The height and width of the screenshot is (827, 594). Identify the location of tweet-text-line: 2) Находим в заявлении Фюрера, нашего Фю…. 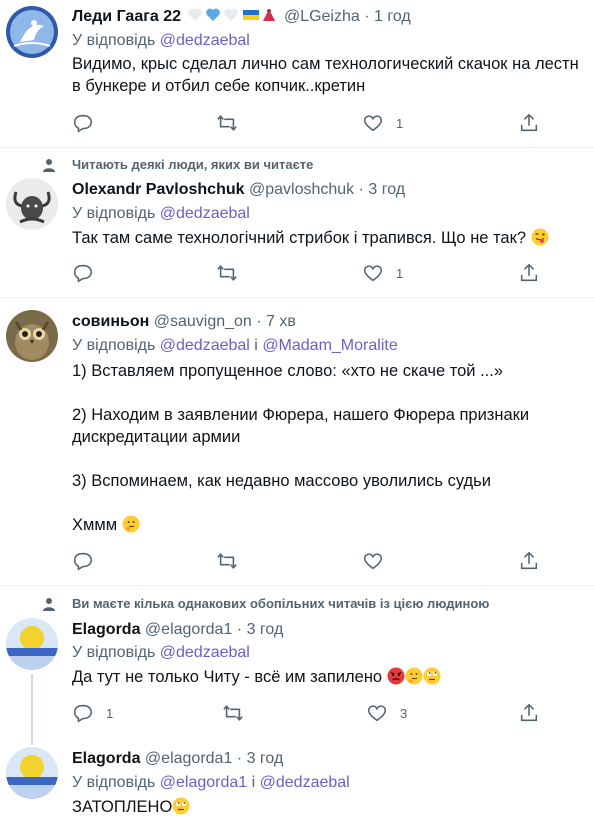
(301, 426).